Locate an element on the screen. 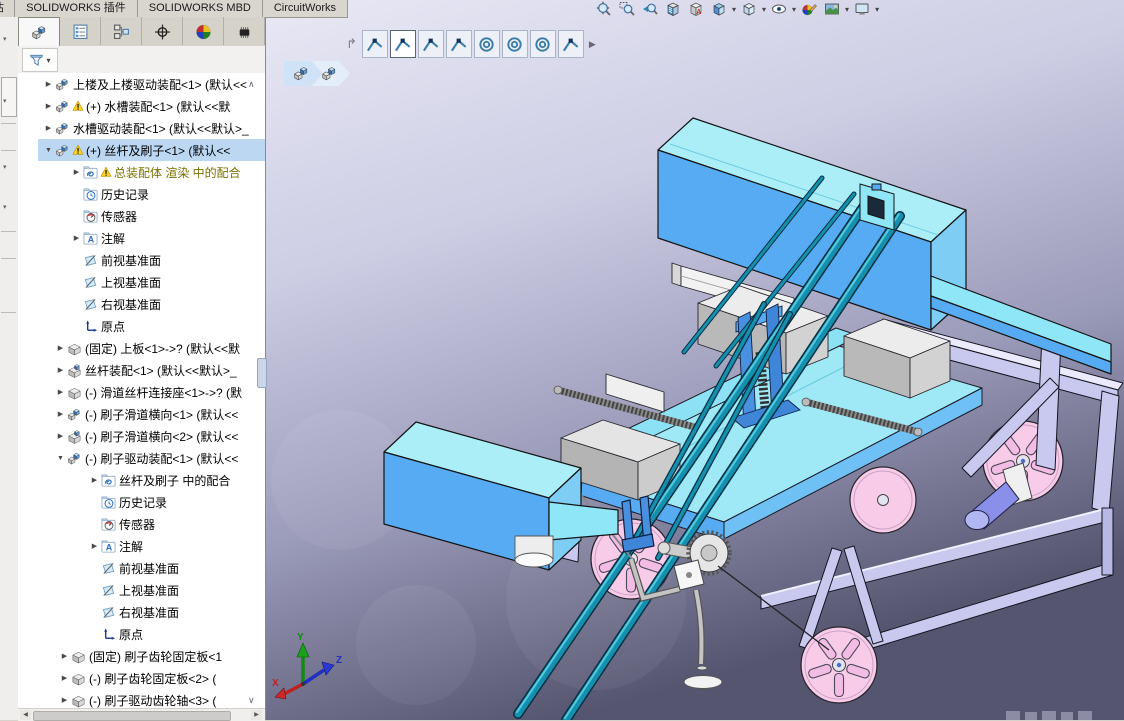 The height and width of the screenshot is (721, 1124). view-annotations-button is located at coordinates (696, 9).